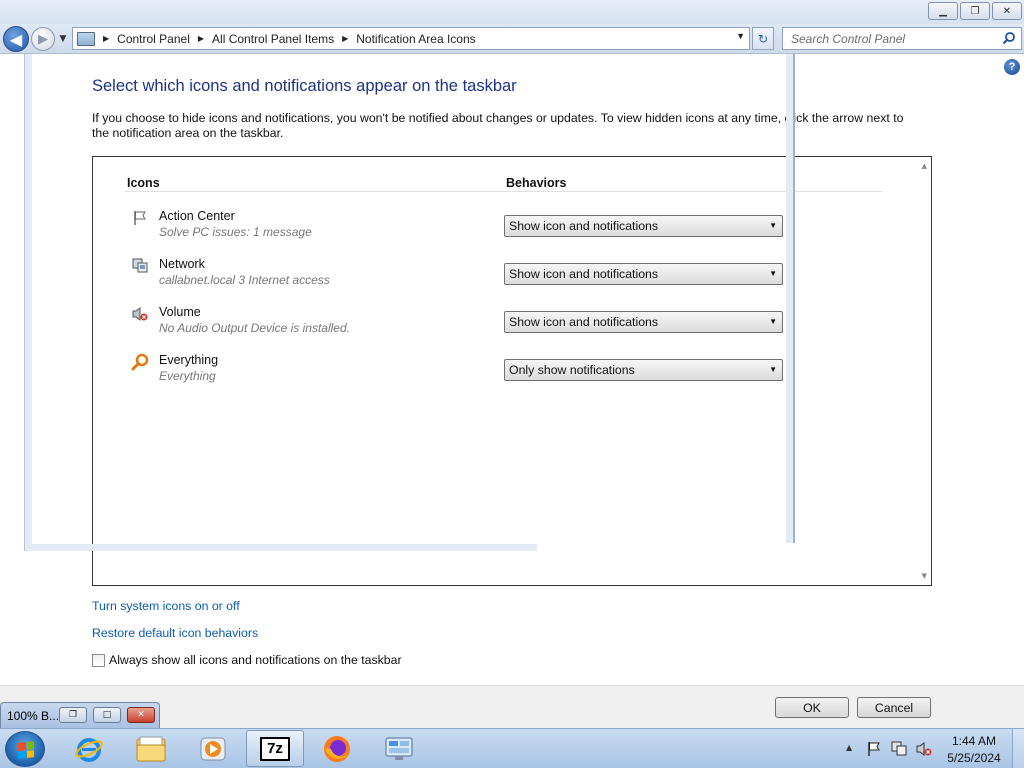 The image size is (1024, 768). Describe the element at coordinates (1009, 38) in the screenshot. I see `search-icon` at that location.